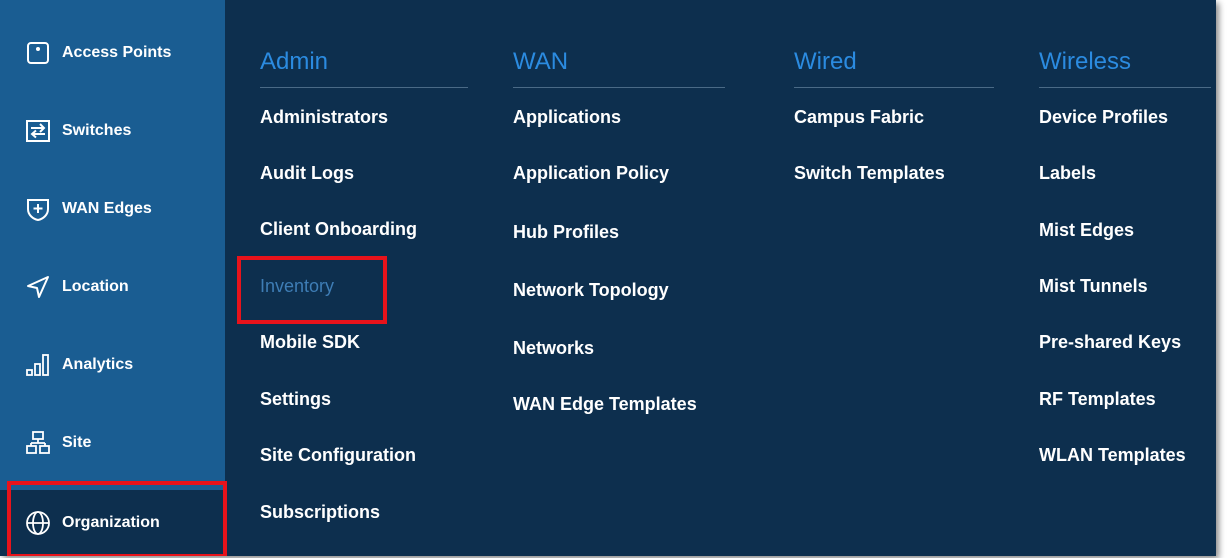 This screenshot has width=1227, height=558. I want to click on sidebar-item-wan-edges: WAN Edges, so click(112, 209).